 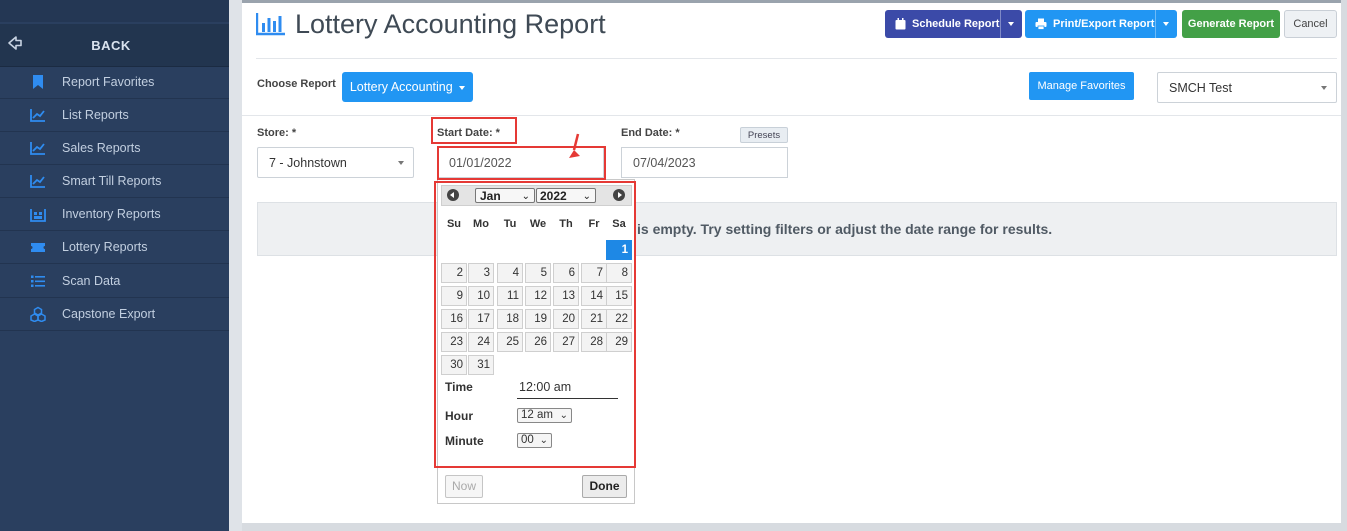 I want to click on generate-report-button: Generate Report, so click(x=1231, y=24).